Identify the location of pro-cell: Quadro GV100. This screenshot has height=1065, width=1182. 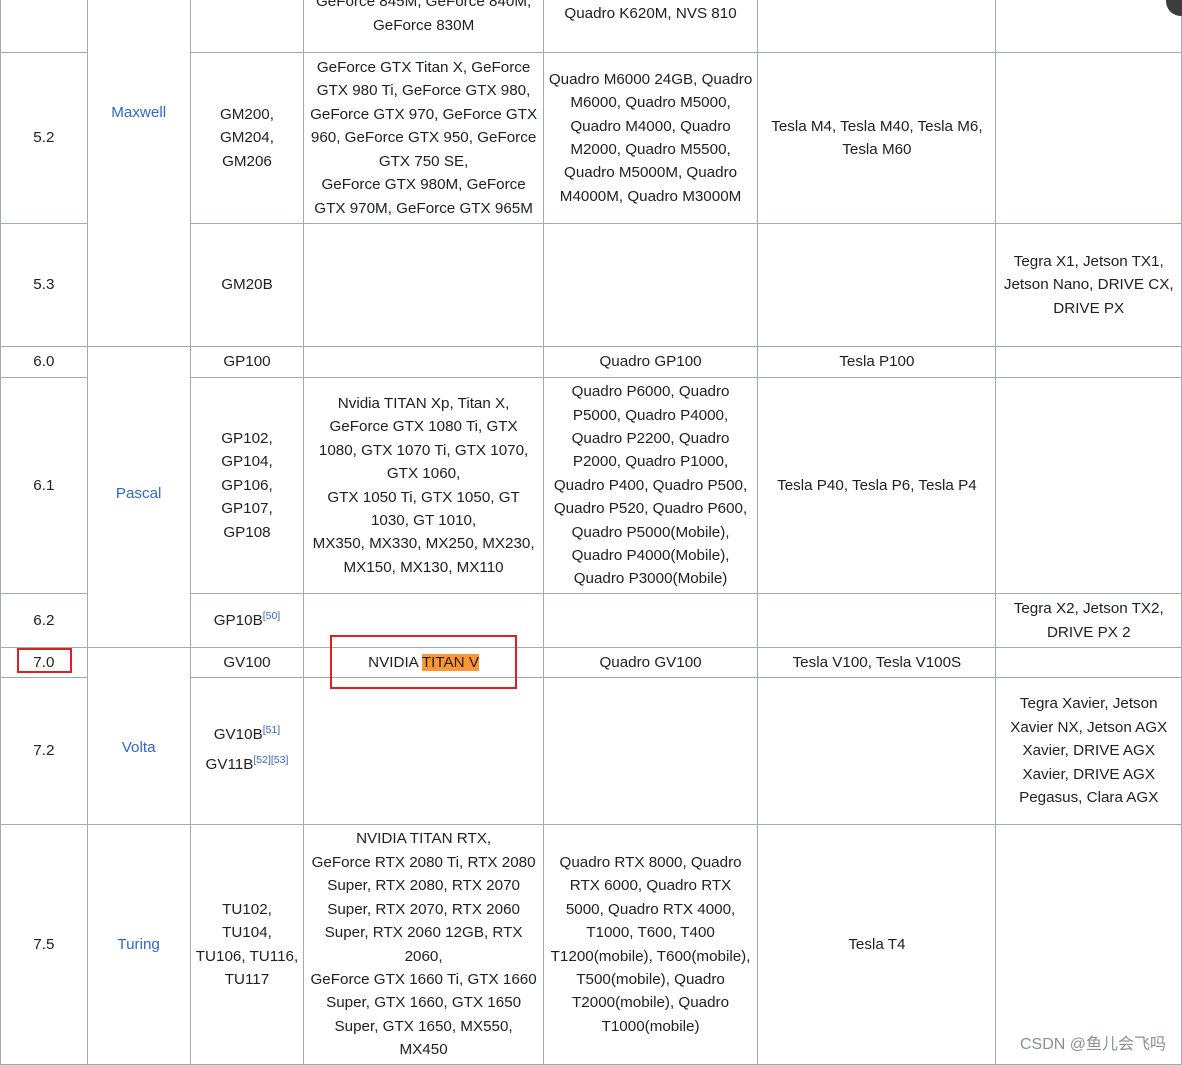
(650, 662).